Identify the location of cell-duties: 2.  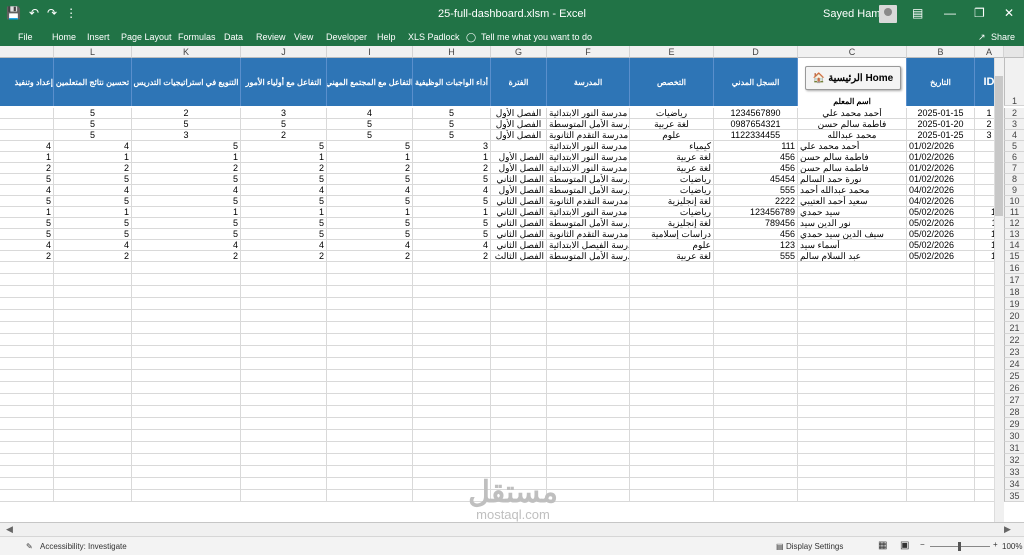
(452, 168).